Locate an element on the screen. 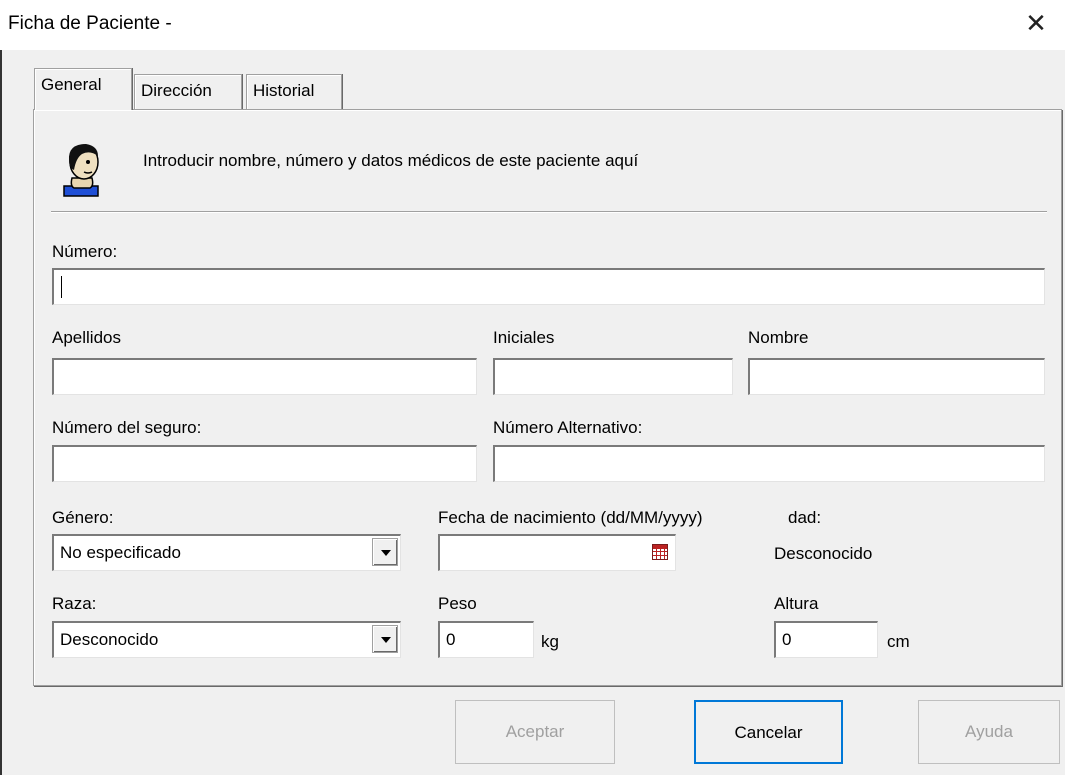  genero-label: Género: is located at coordinates (83, 517).